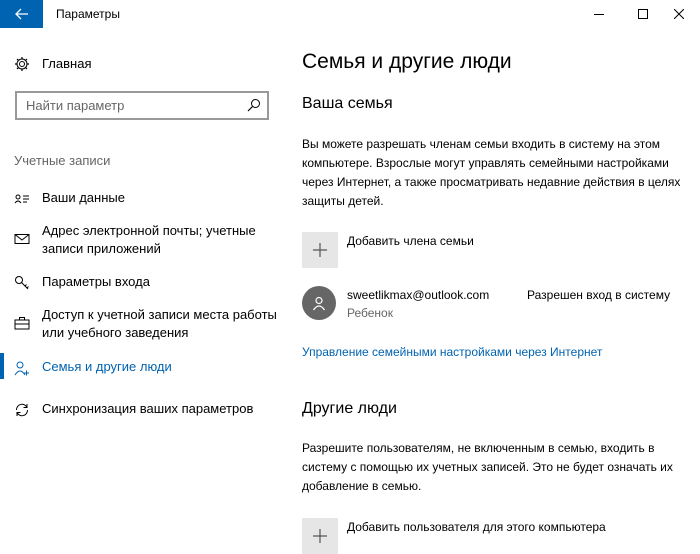  What do you see at coordinates (497, 250) in the screenshot?
I see `add-family-member-button: Добавить члена семьи` at bounding box center [497, 250].